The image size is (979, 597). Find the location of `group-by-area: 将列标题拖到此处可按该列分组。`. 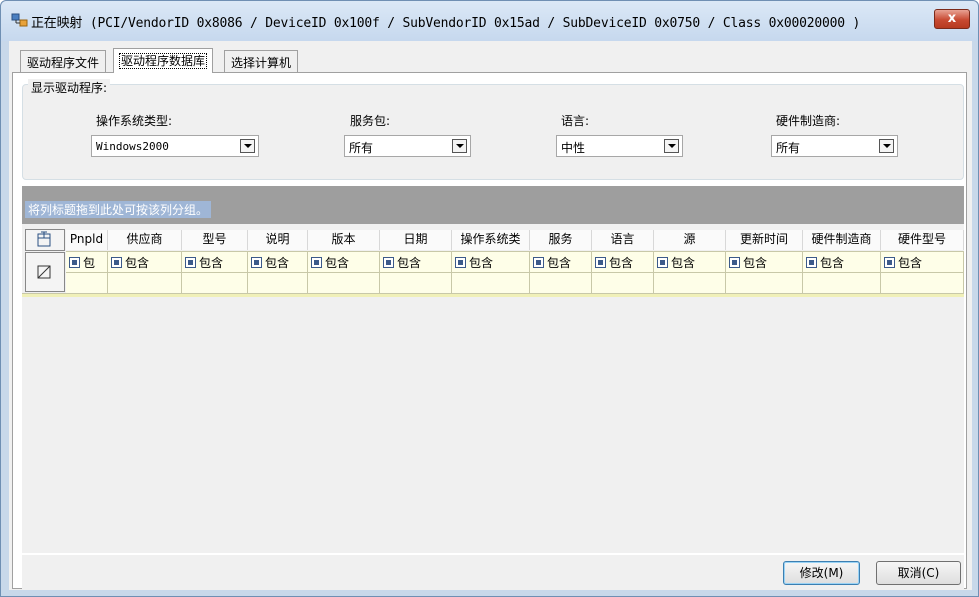

group-by-area: 将列标题拖到此处可按该列分组。 is located at coordinates (493, 205).